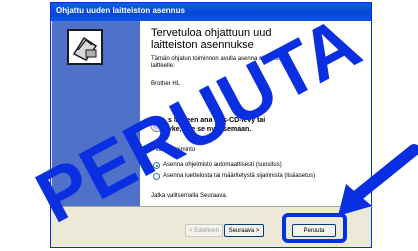  Describe the element at coordinates (378, 180) in the screenshot. I see `pointer-arrow-icon` at that location.